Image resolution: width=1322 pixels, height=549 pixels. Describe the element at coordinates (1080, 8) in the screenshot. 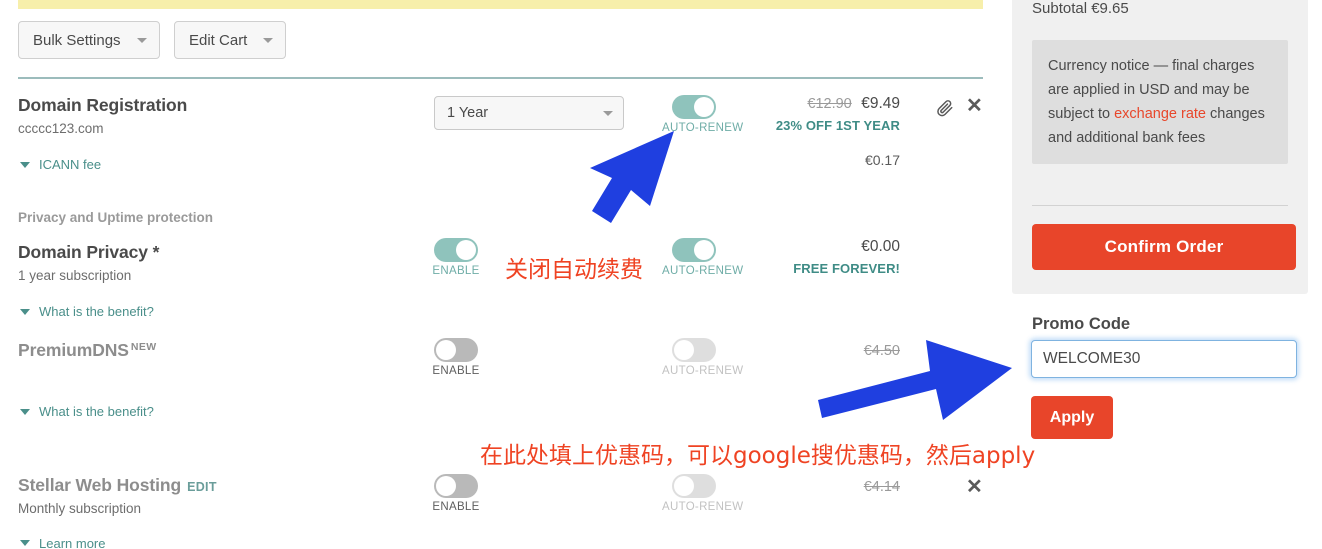

I see `subtotal-text: Subtotal €9.65` at that location.